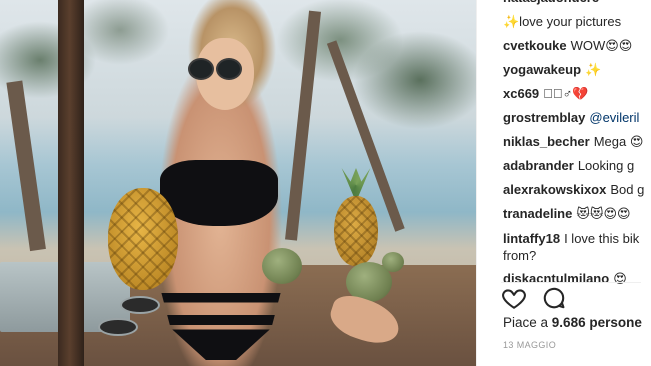  I want to click on comment-username: tranadeline, so click(537, 213).